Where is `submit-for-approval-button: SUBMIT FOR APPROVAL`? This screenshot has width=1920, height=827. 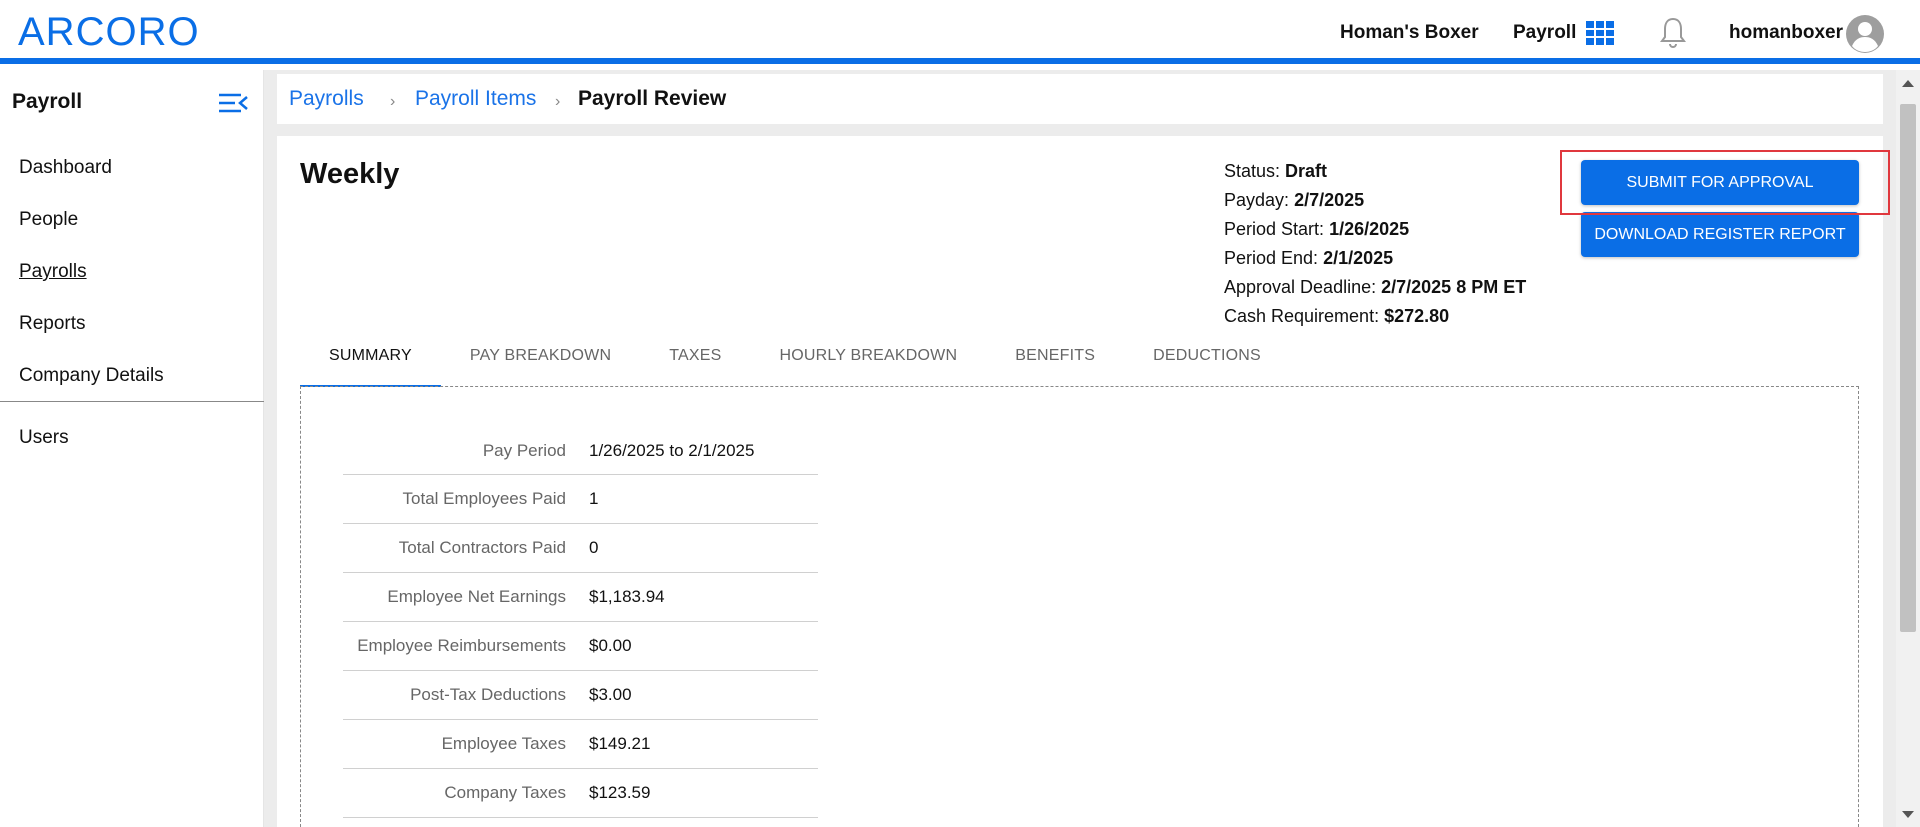
submit-for-approval-button: SUBMIT FOR APPROVAL is located at coordinates (1720, 182).